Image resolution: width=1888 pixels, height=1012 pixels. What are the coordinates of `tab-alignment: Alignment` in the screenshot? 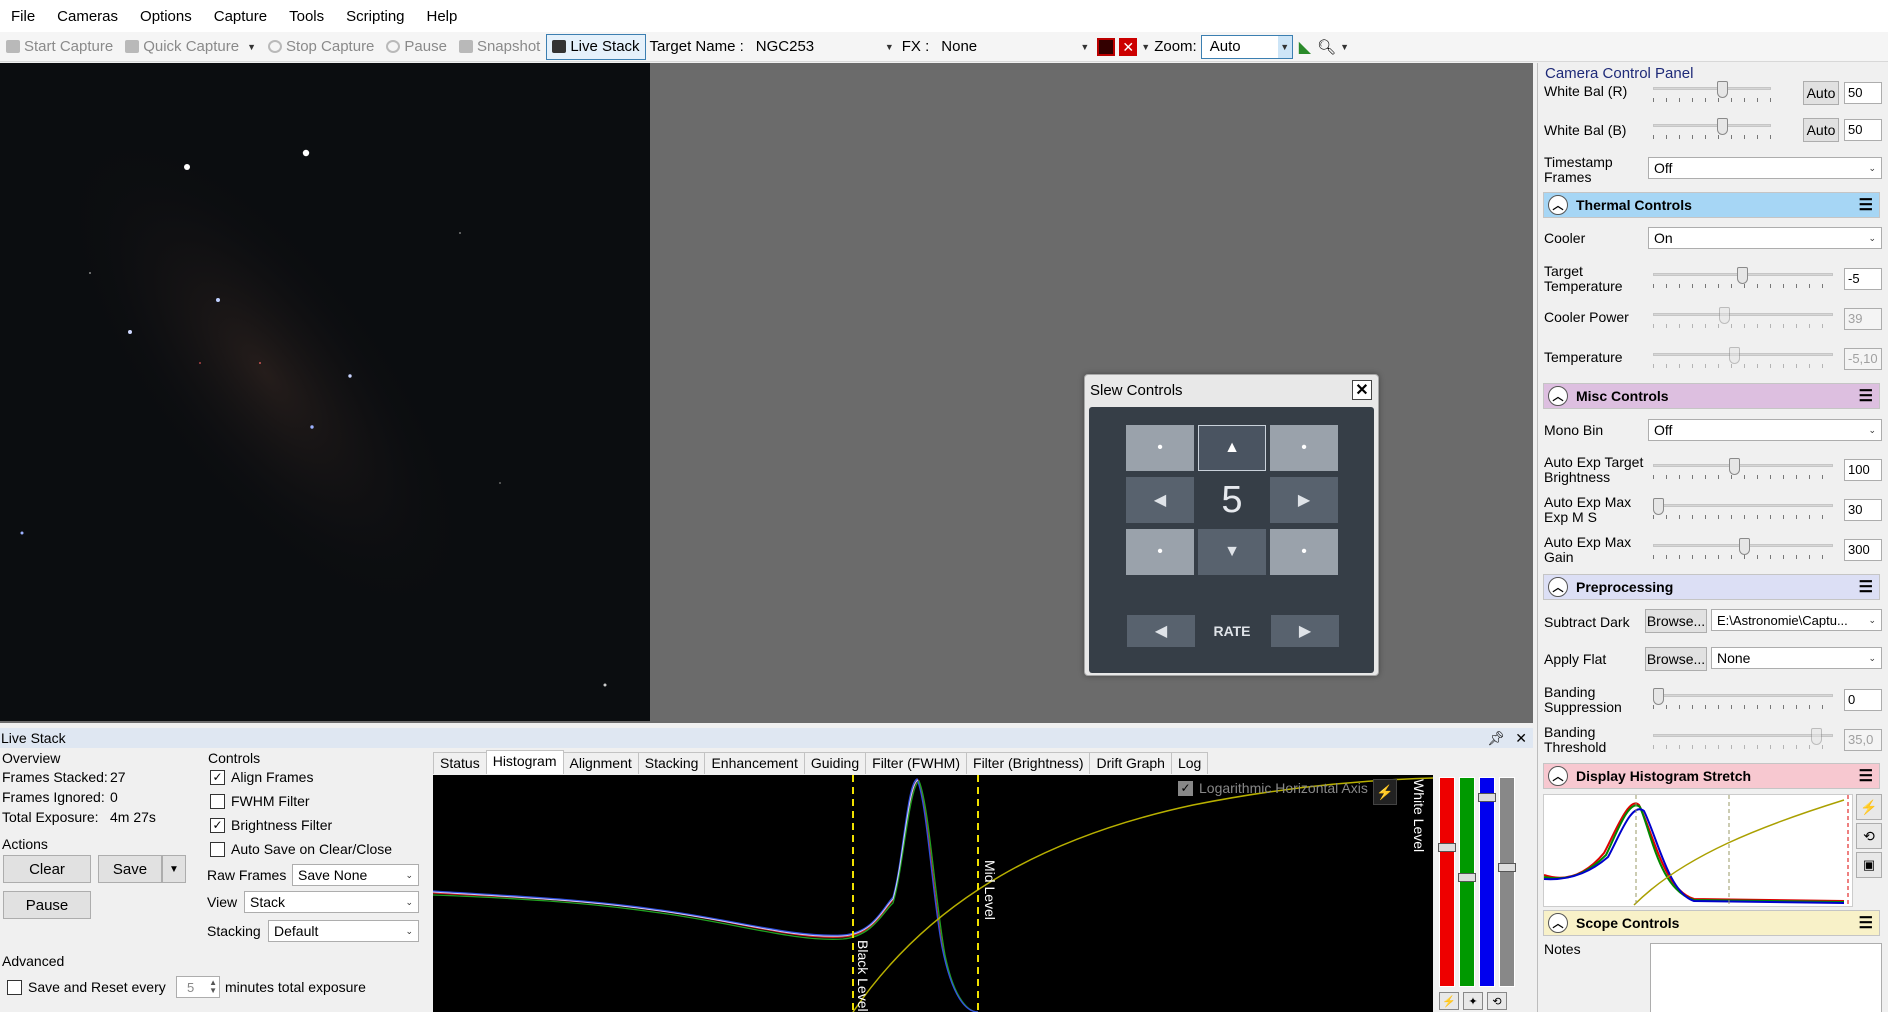 It's located at (600, 763).